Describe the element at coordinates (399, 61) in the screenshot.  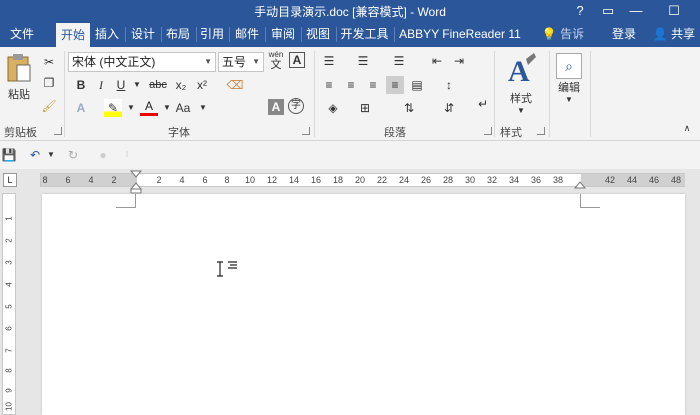
I see `multilevel-list-icon: ☰` at that location.